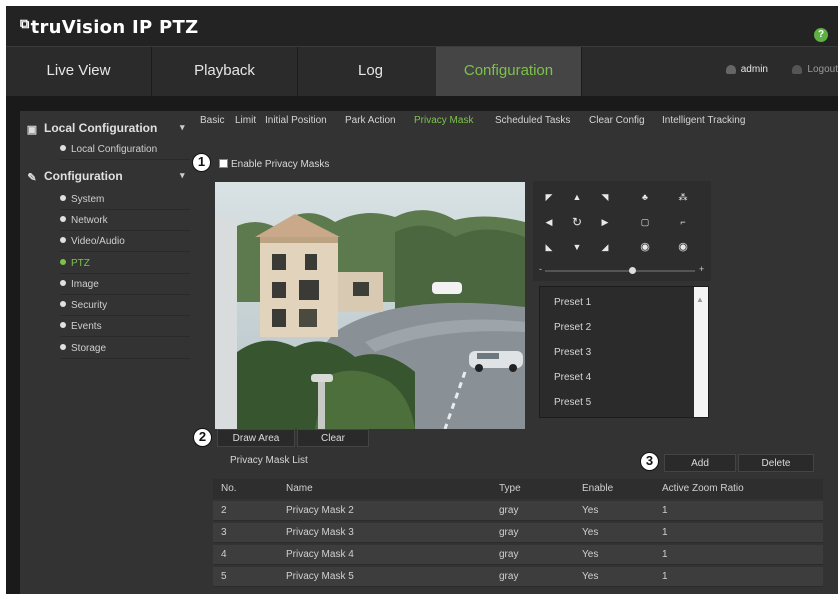 The image size is (838, 594). I want to click on username: admin, so click(754, 69).